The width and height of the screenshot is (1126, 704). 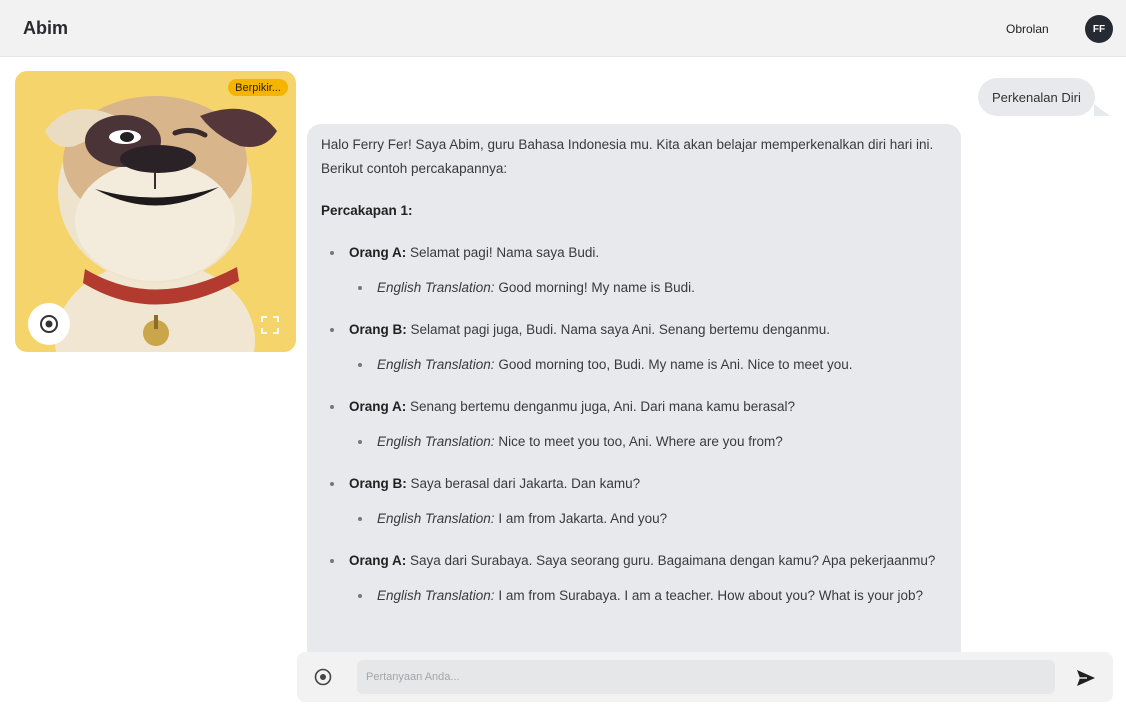 I want to click on turn-text: Selamat pagi! Nama saya Budi., so click(x=505, y=252).